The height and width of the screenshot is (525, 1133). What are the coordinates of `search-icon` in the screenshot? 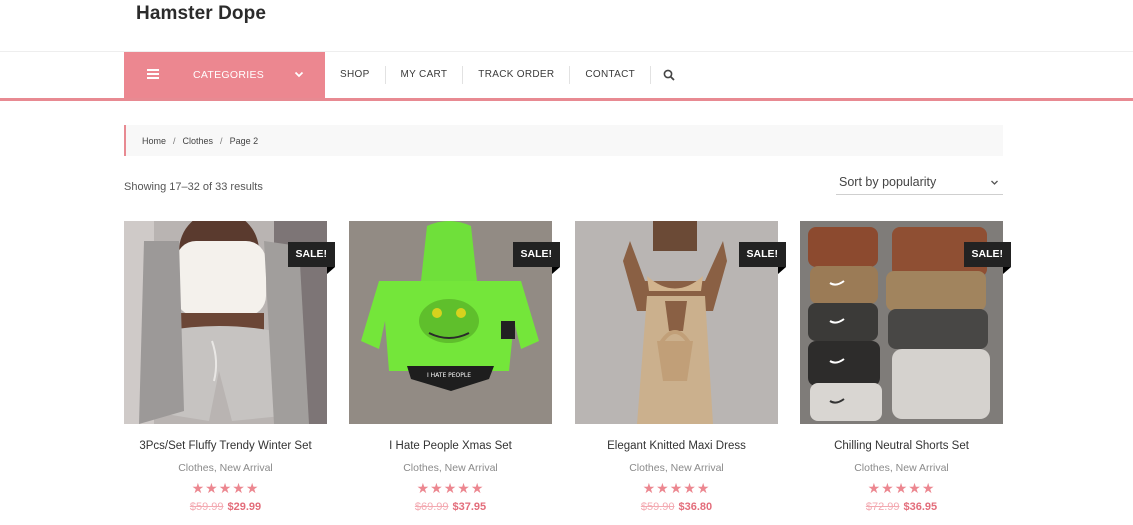 It's located at (669, 75).